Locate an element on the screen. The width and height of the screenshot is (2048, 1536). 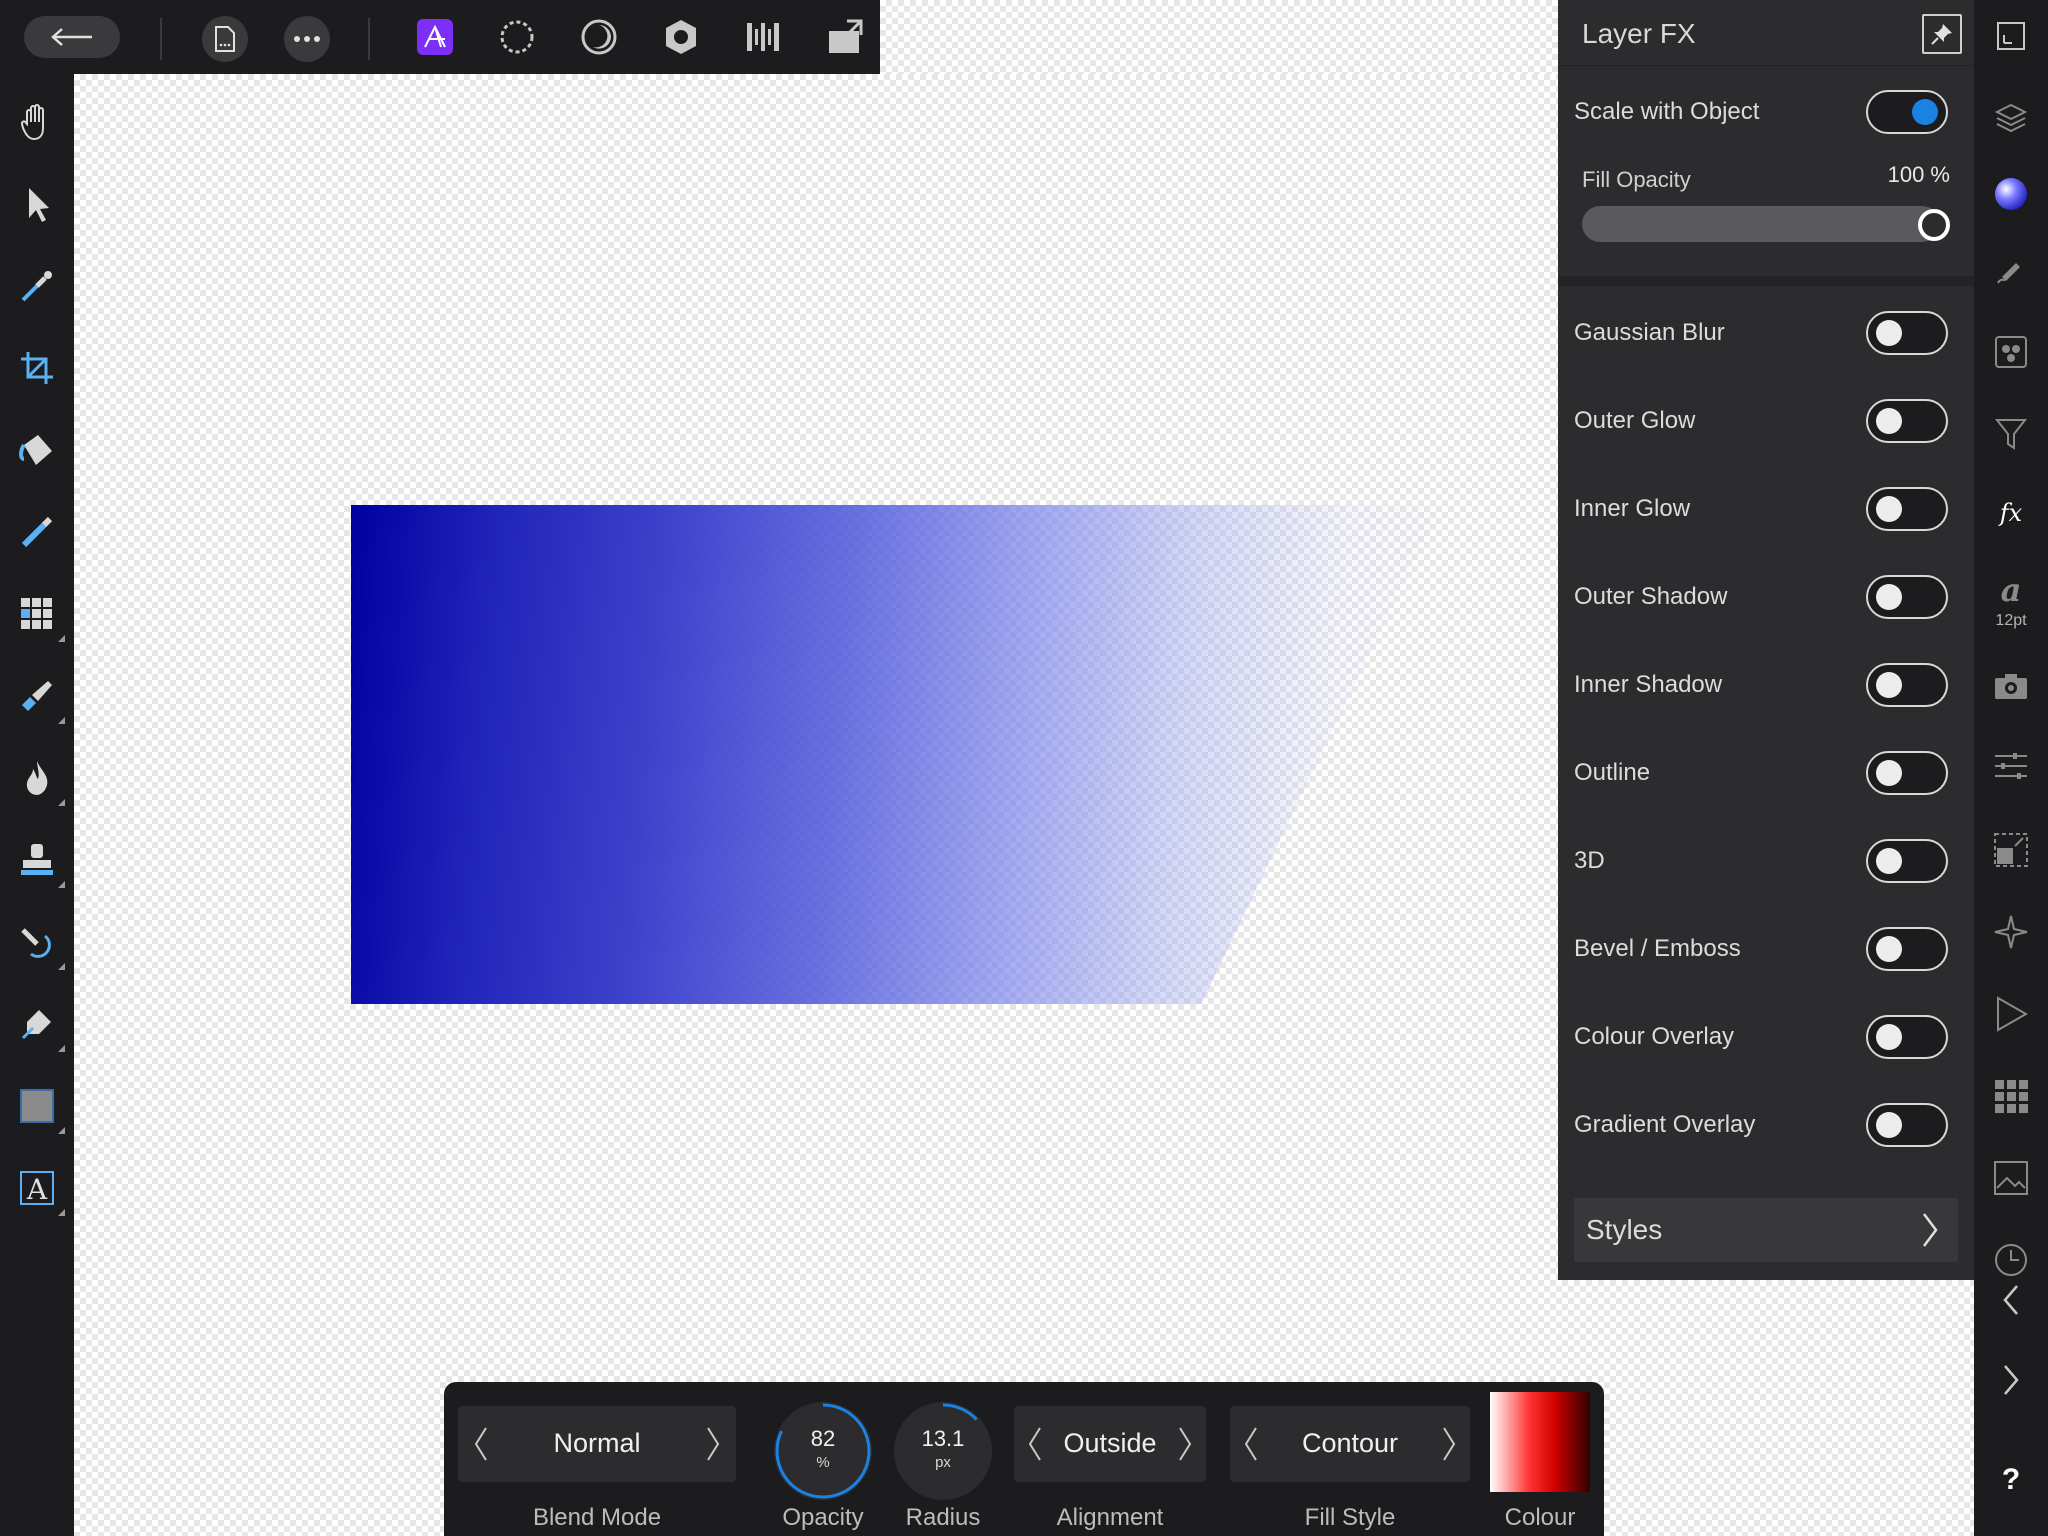
liquify-persona-button is located at coordinates (517, 37).